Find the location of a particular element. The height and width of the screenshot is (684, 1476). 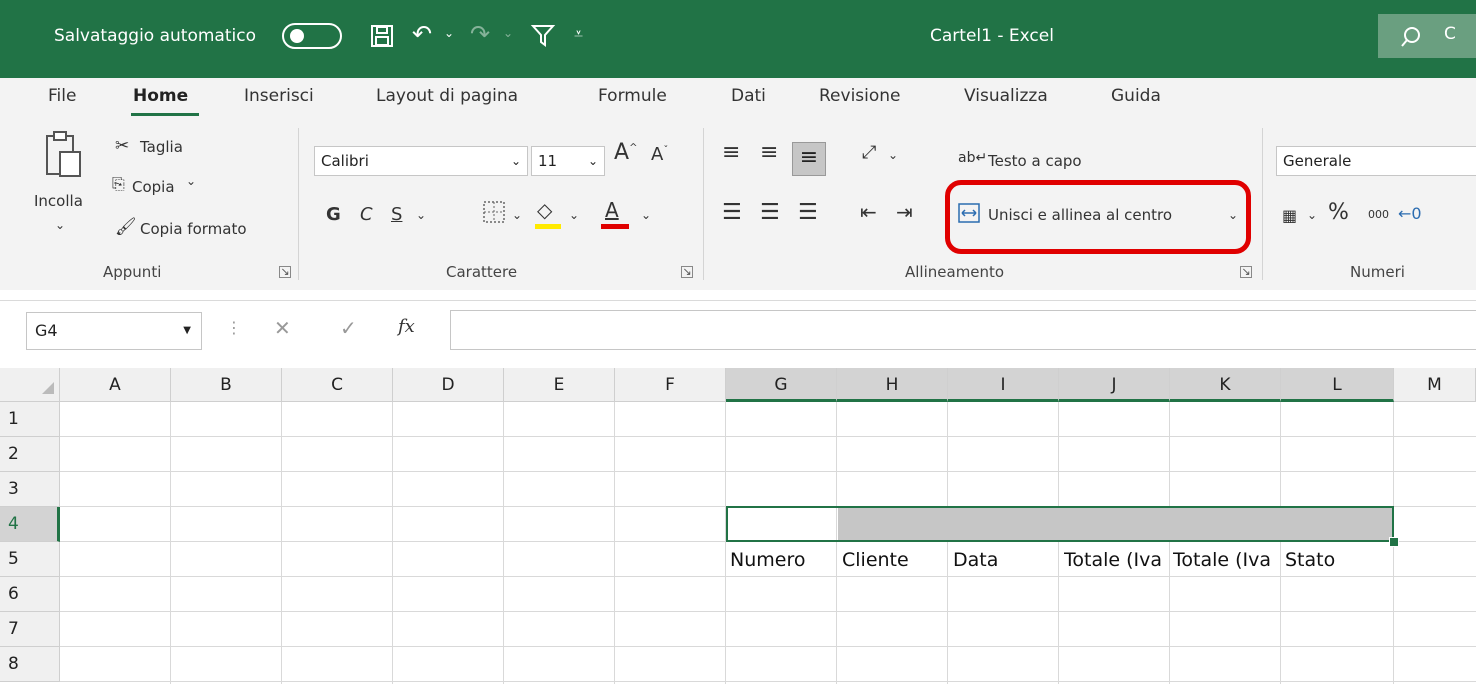

align-top-icon: ≡ is located at coordinates (731, 152).